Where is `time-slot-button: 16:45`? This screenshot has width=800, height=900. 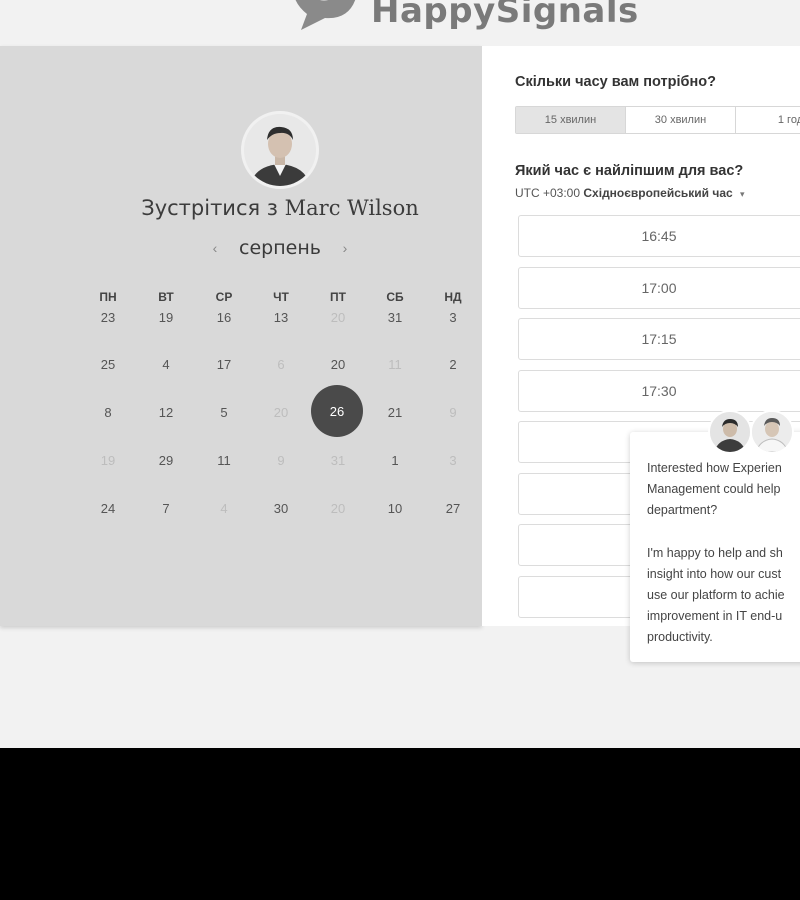
time-slot-button: 16:45 is located at coordinates (659, 236).